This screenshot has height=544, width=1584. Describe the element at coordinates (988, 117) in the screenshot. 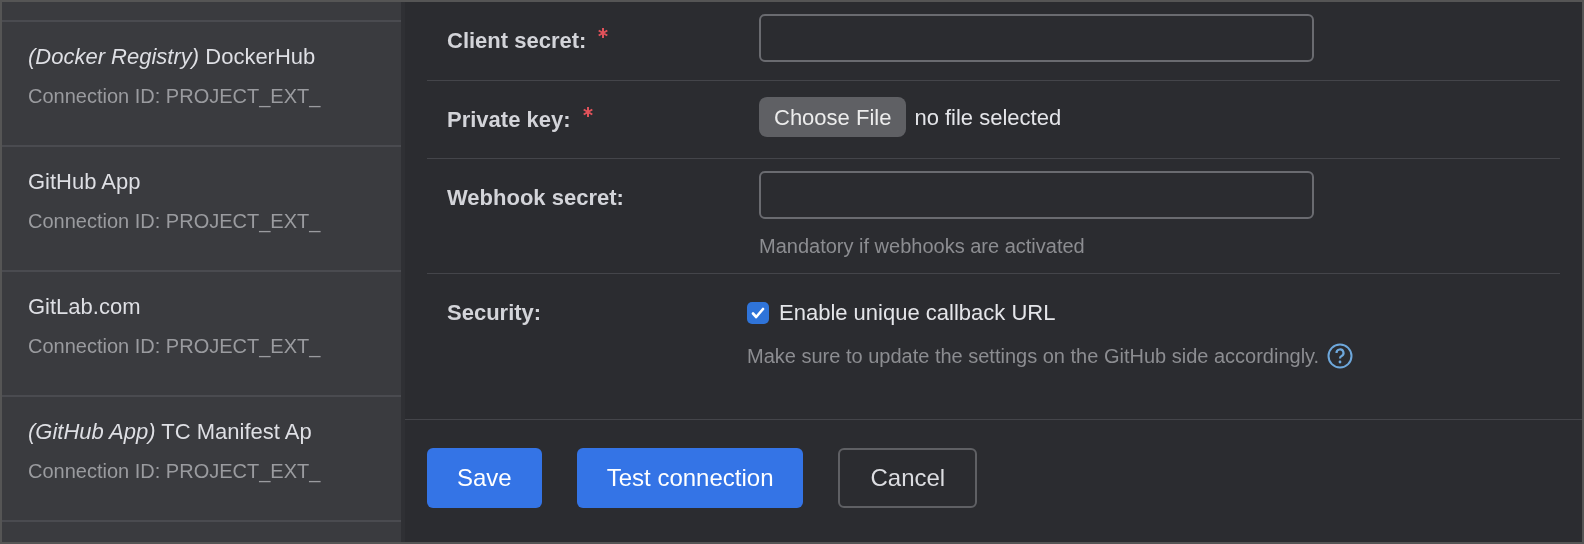

I see `file-status: no file selected` at that location.